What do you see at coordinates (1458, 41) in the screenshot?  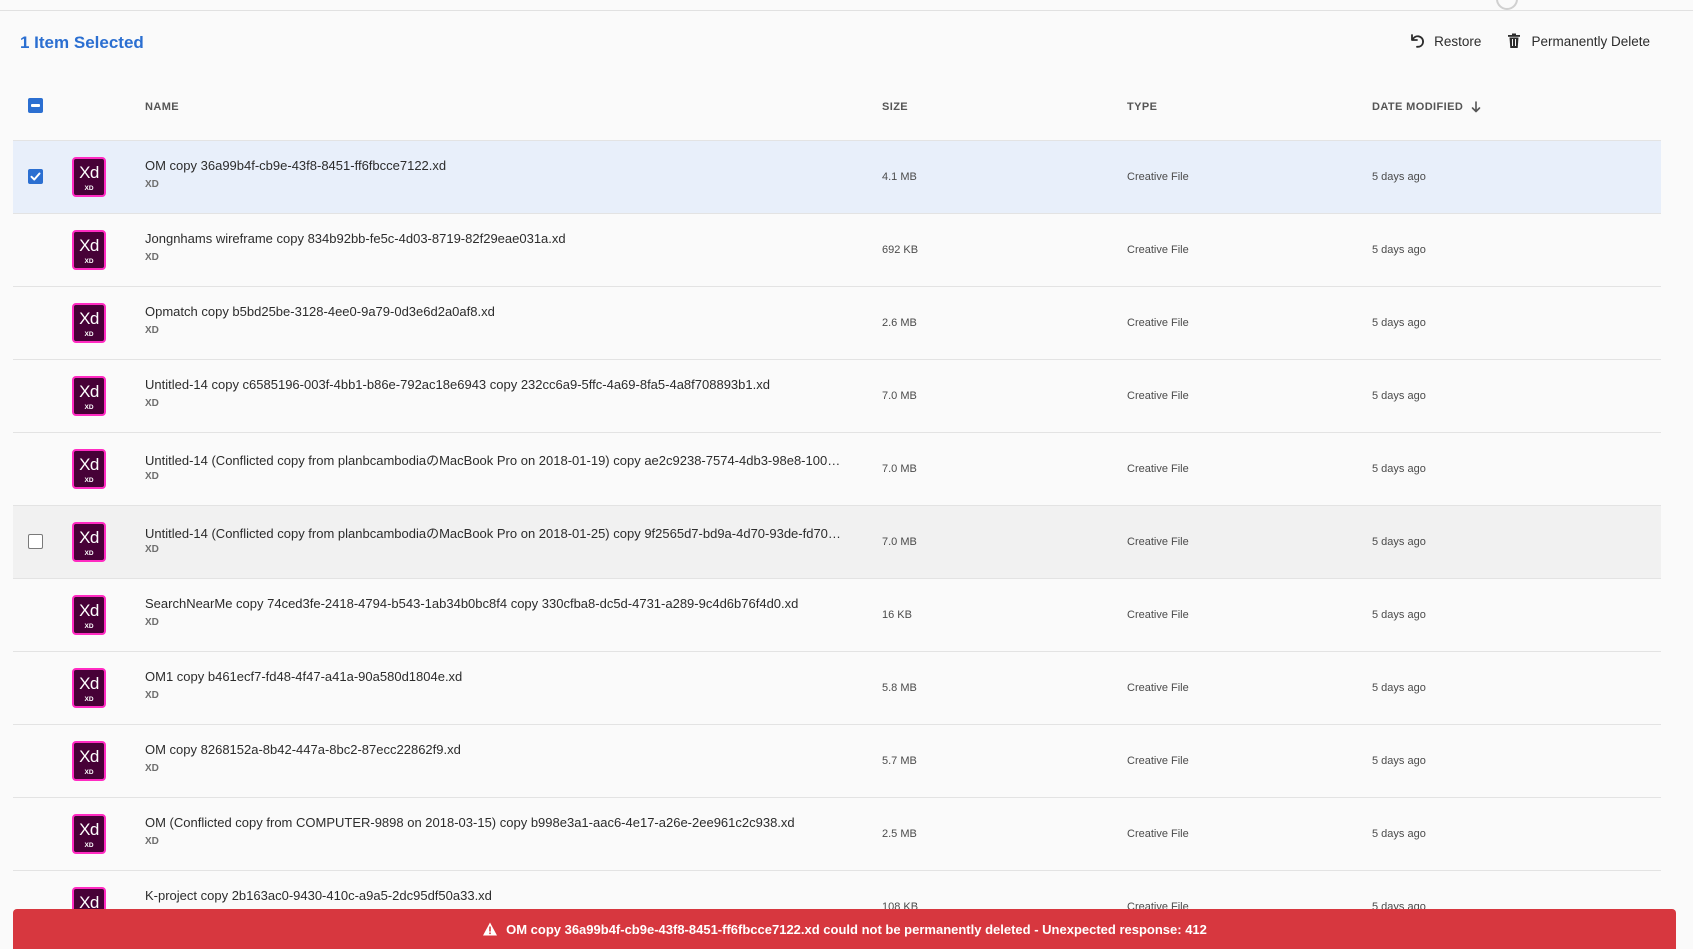 I see `restore-label: Restore` at bounding box center [1458, 41].